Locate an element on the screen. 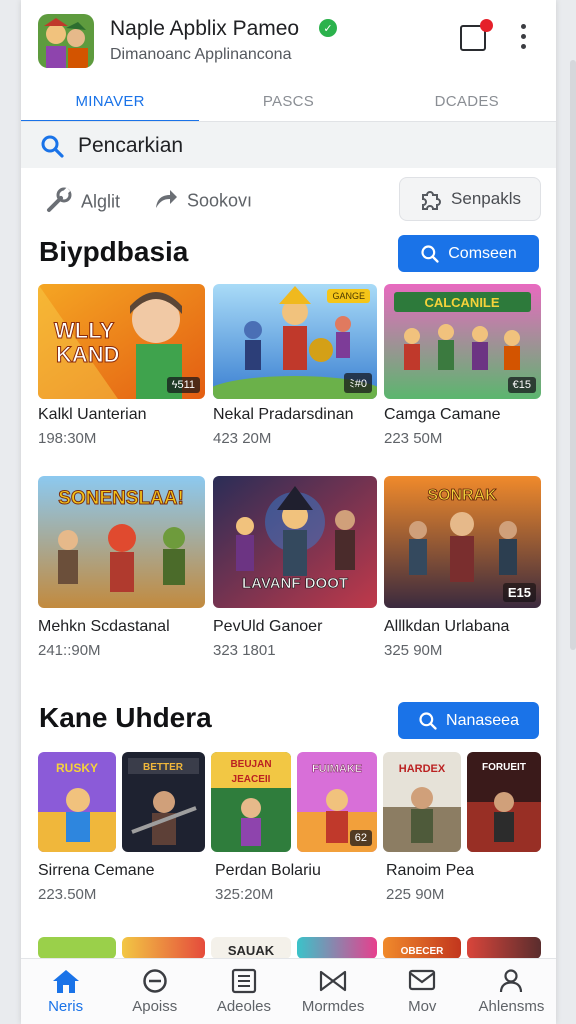  game-thumbnail-small: FORUEIT is located at coordinates (504, 802).